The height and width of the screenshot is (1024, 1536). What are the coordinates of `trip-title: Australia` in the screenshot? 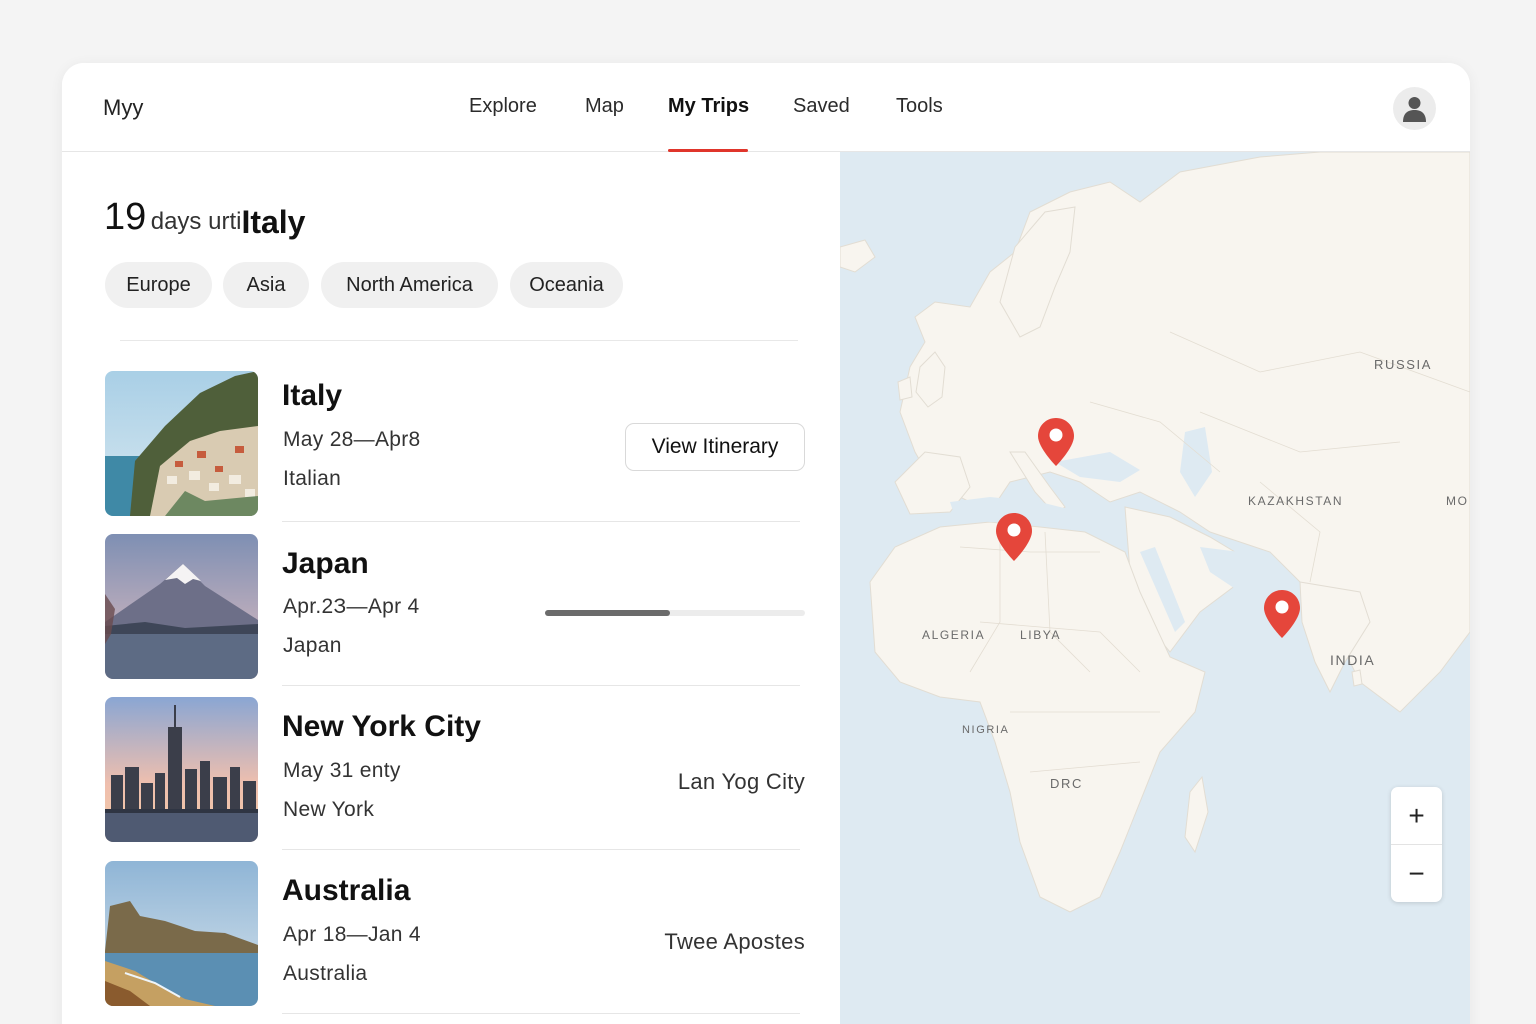 It's located at (346, 890).